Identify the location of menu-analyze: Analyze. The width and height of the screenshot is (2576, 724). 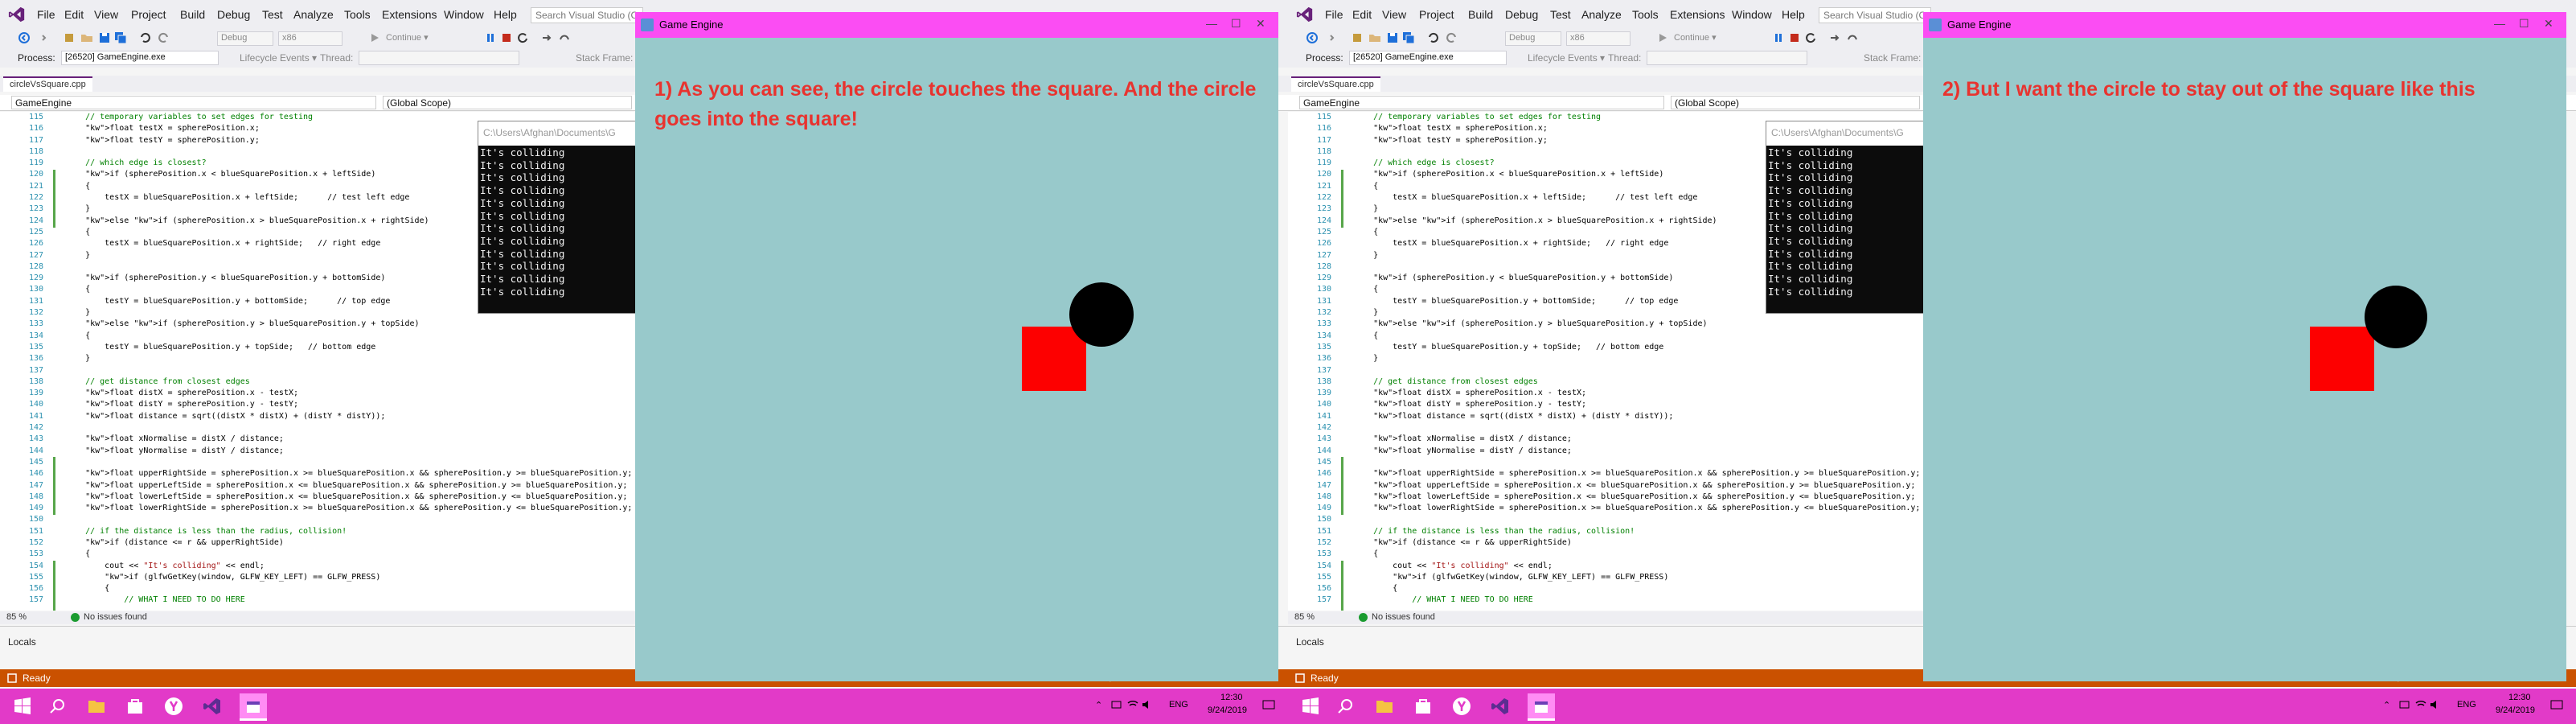
(313, 14).